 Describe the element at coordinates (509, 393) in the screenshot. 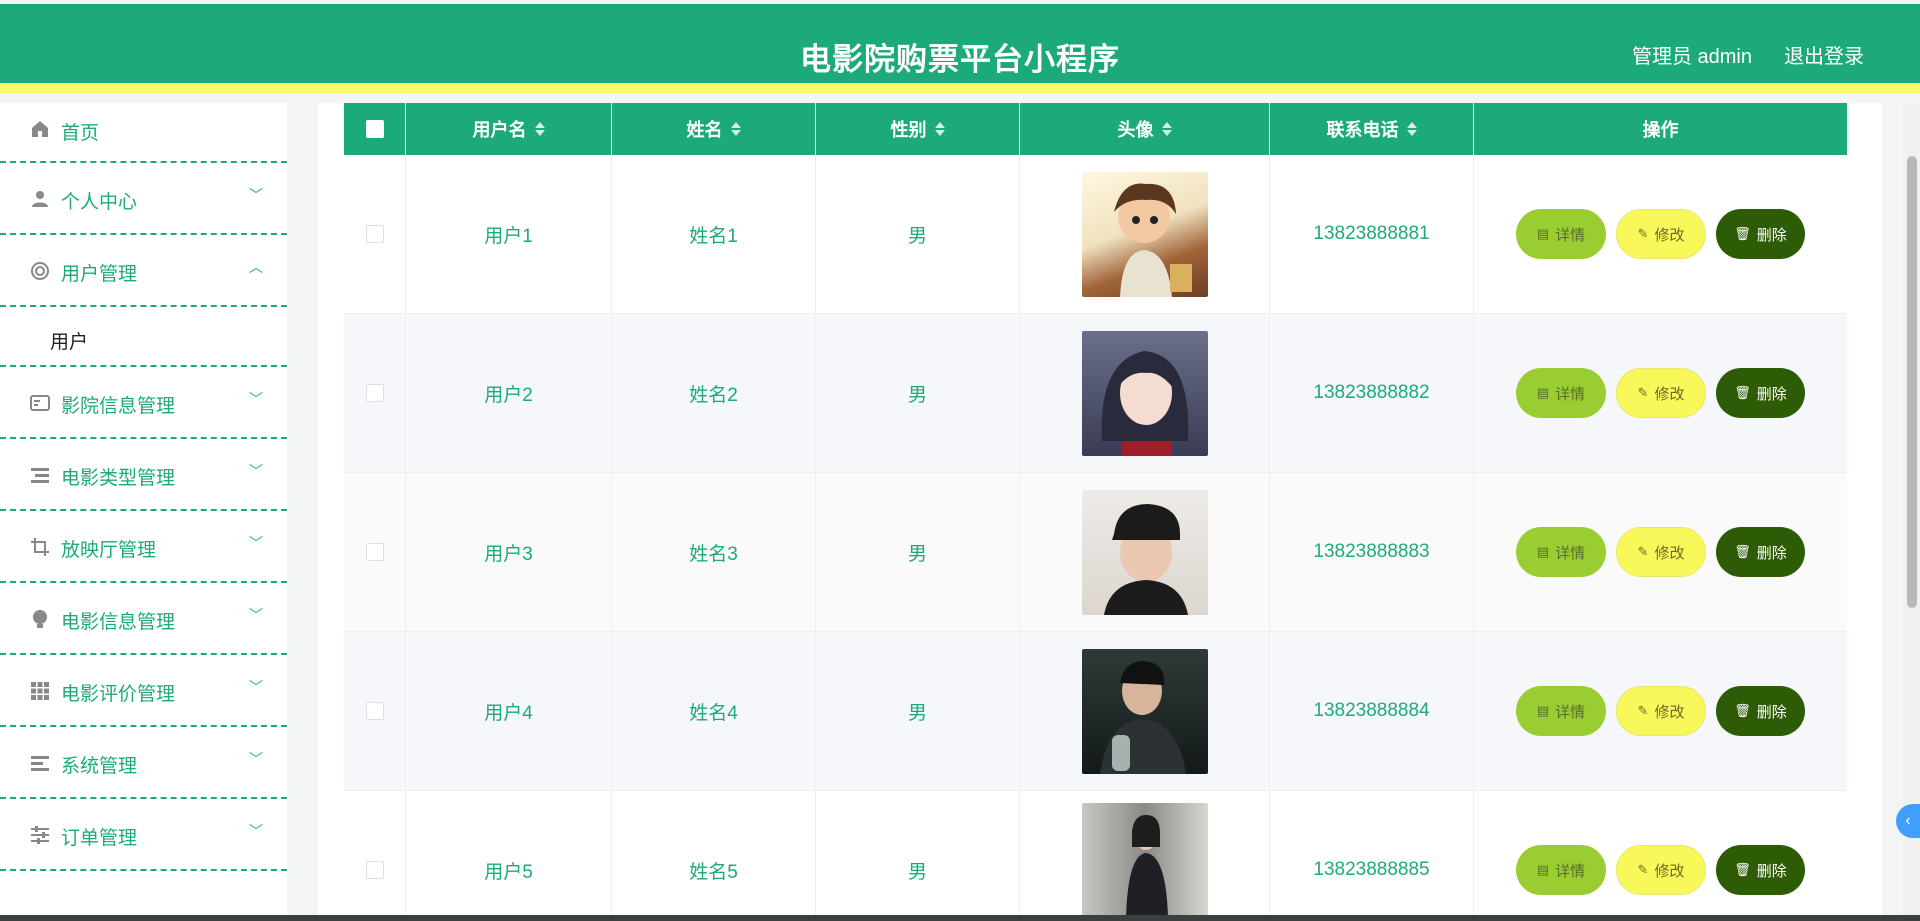

I see `cell-username: 用户2` at that location.